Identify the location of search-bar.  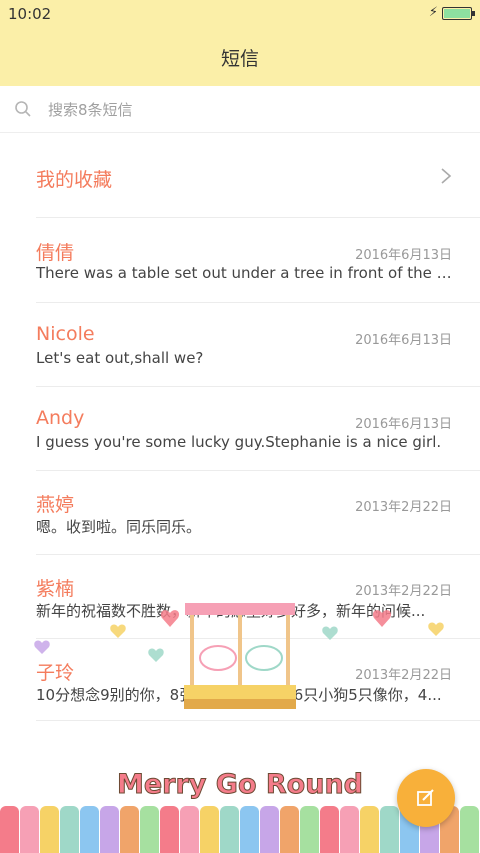
(240, 109).